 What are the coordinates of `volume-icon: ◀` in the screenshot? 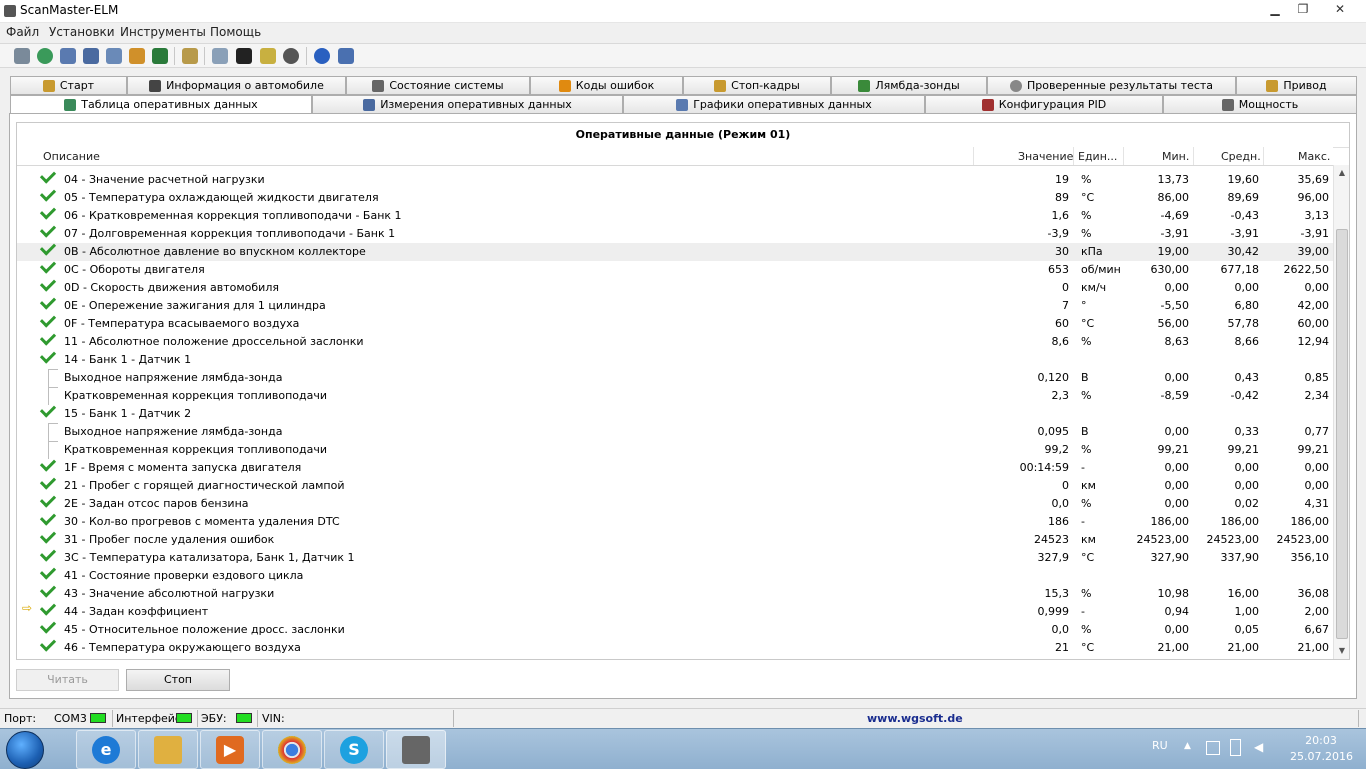 It's located at (1258, 747).